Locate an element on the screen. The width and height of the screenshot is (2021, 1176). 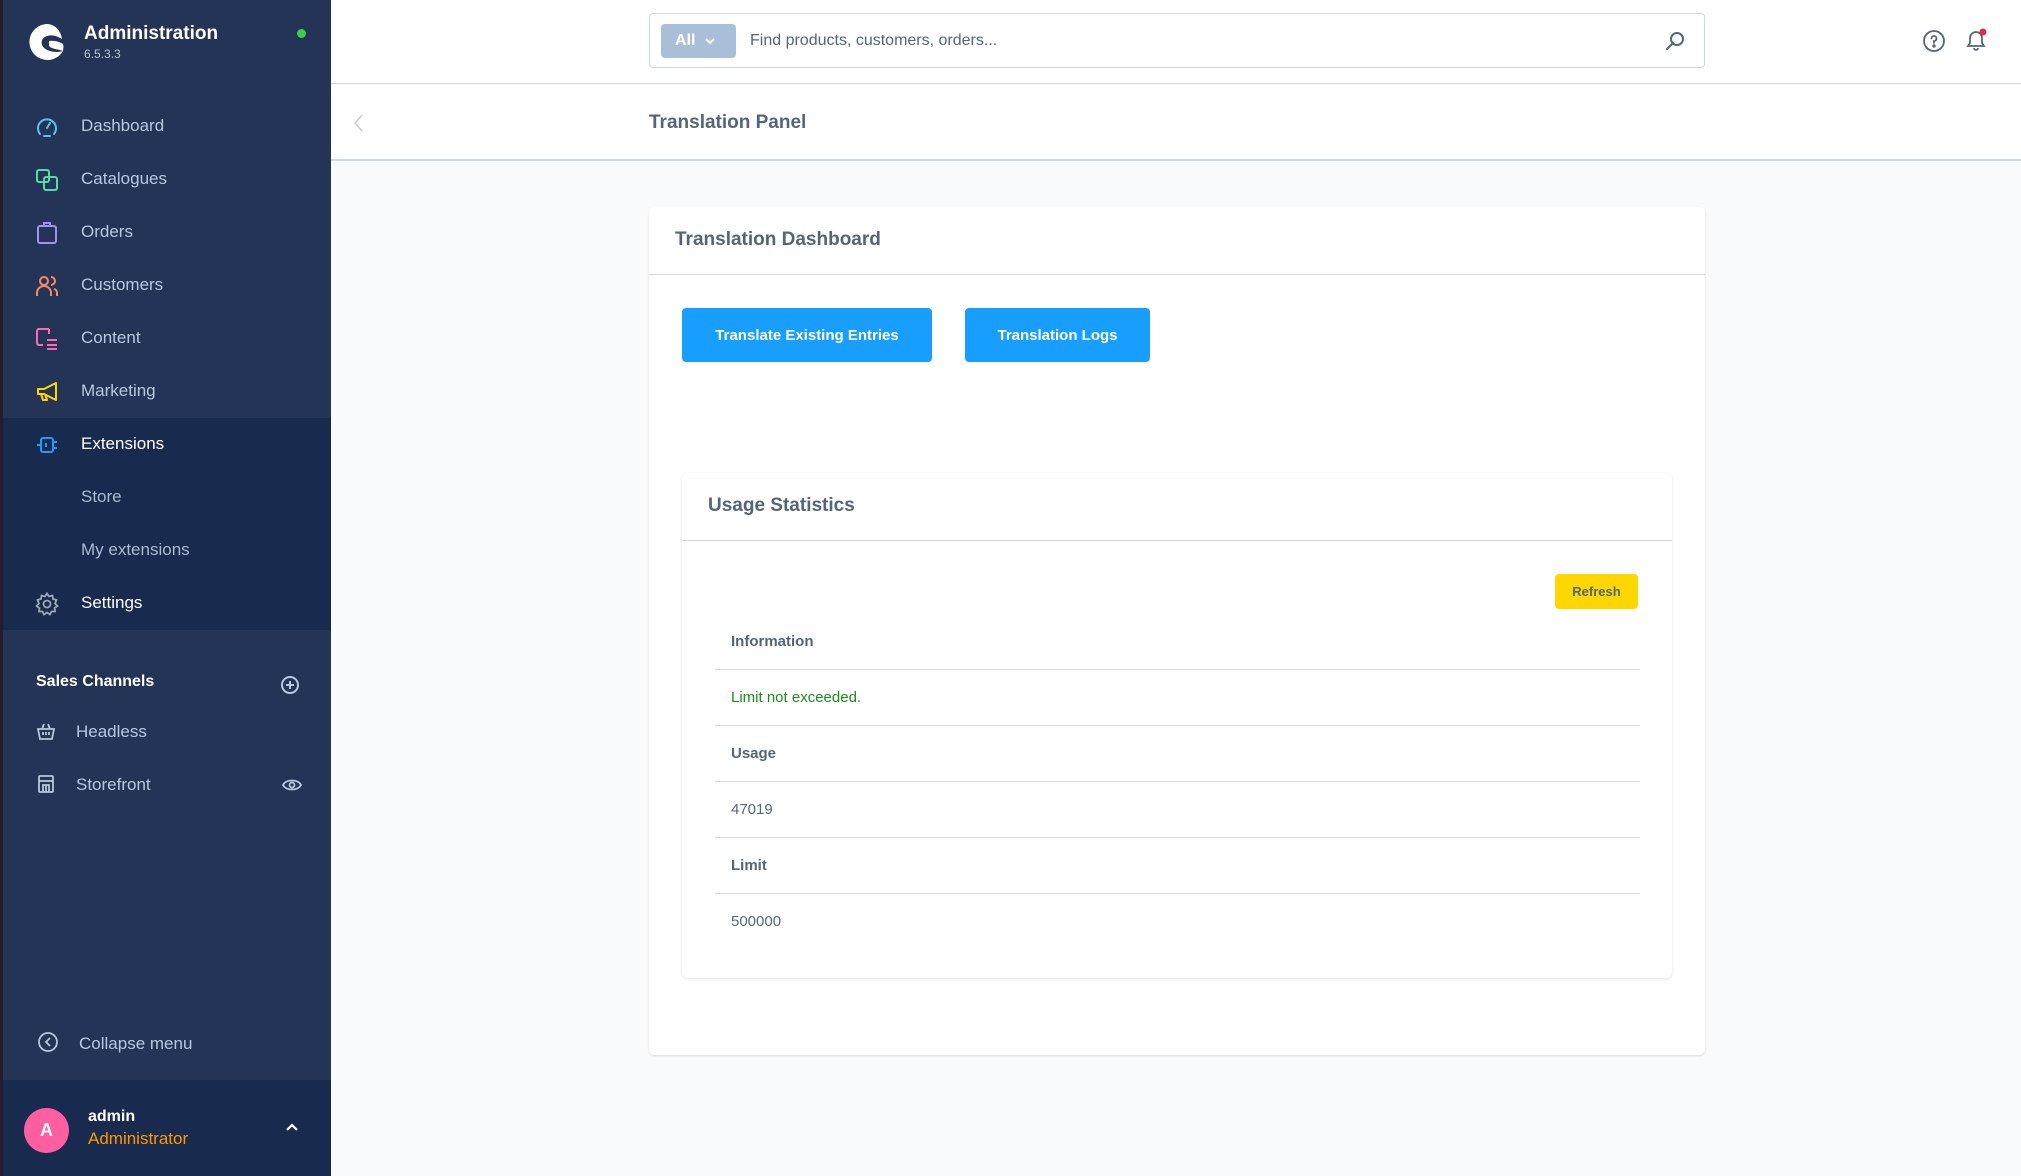
shopware-logo-icon is located at coordinates (46, 42).